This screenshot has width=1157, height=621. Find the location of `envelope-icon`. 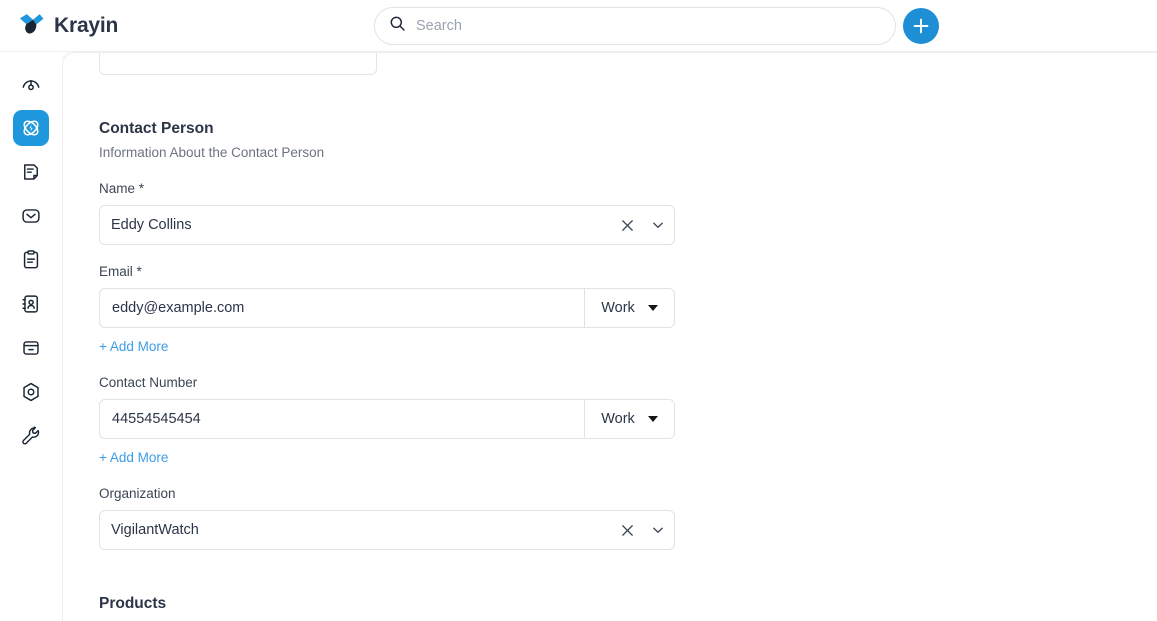

envelope-icon is located at coordinates (31, 216).